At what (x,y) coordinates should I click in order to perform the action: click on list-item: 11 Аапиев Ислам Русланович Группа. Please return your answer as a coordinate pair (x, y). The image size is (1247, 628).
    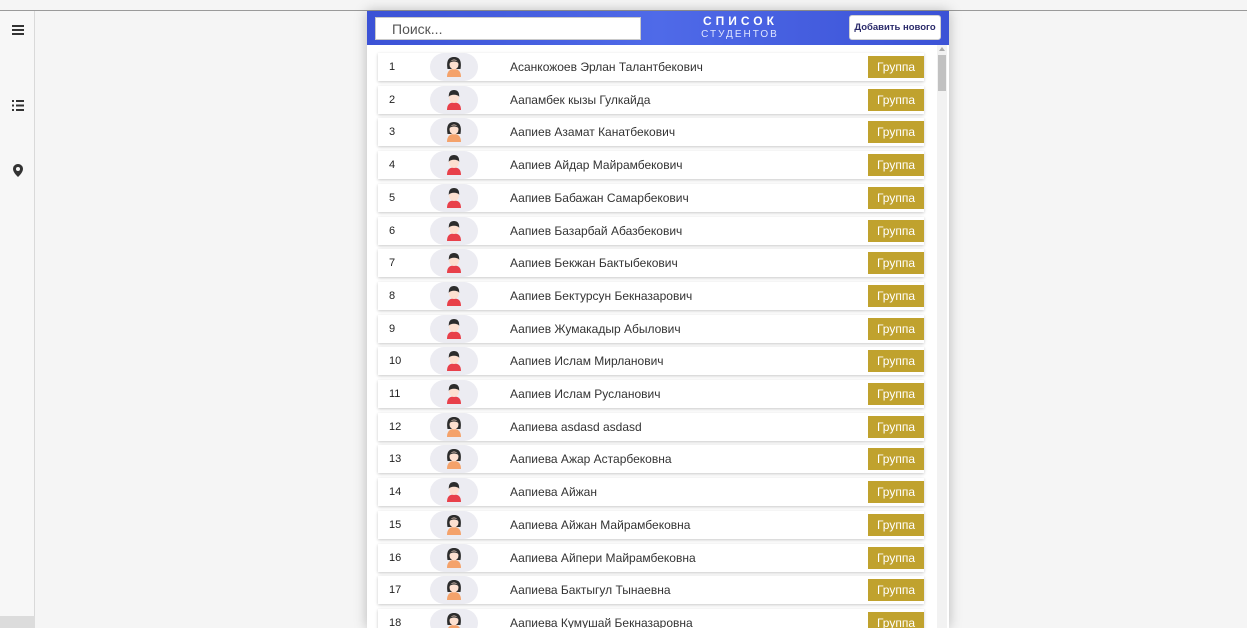
    Looking at the image, I should click on (651, 394).